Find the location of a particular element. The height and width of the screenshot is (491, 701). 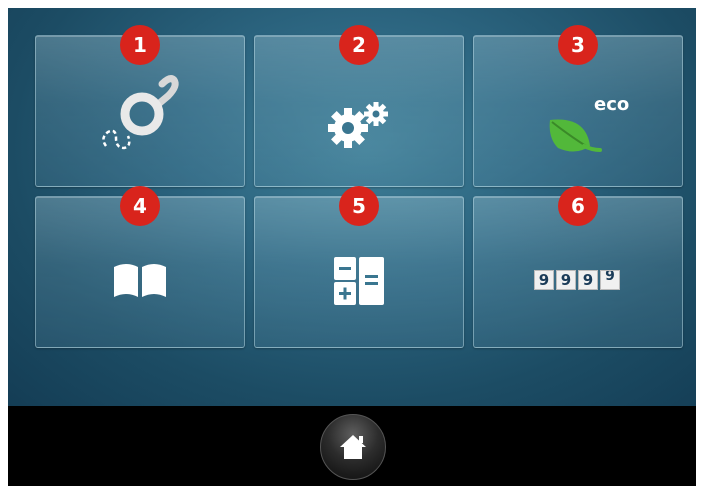

badge-6: 6 is located at coordinates (578, 206).